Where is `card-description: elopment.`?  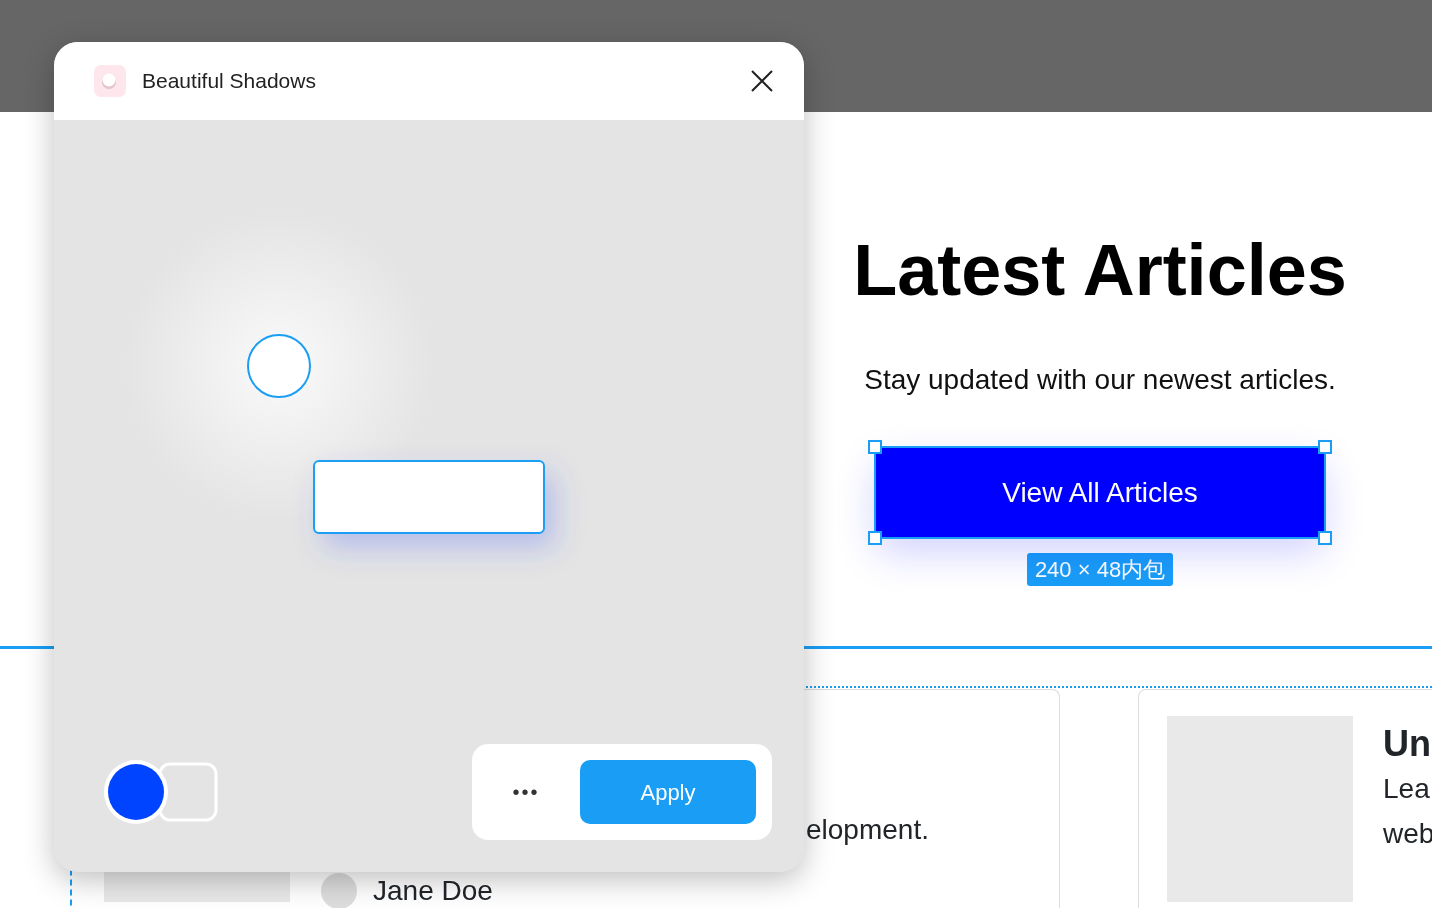 card-description: elopment. is located at coordinates (867, 830).